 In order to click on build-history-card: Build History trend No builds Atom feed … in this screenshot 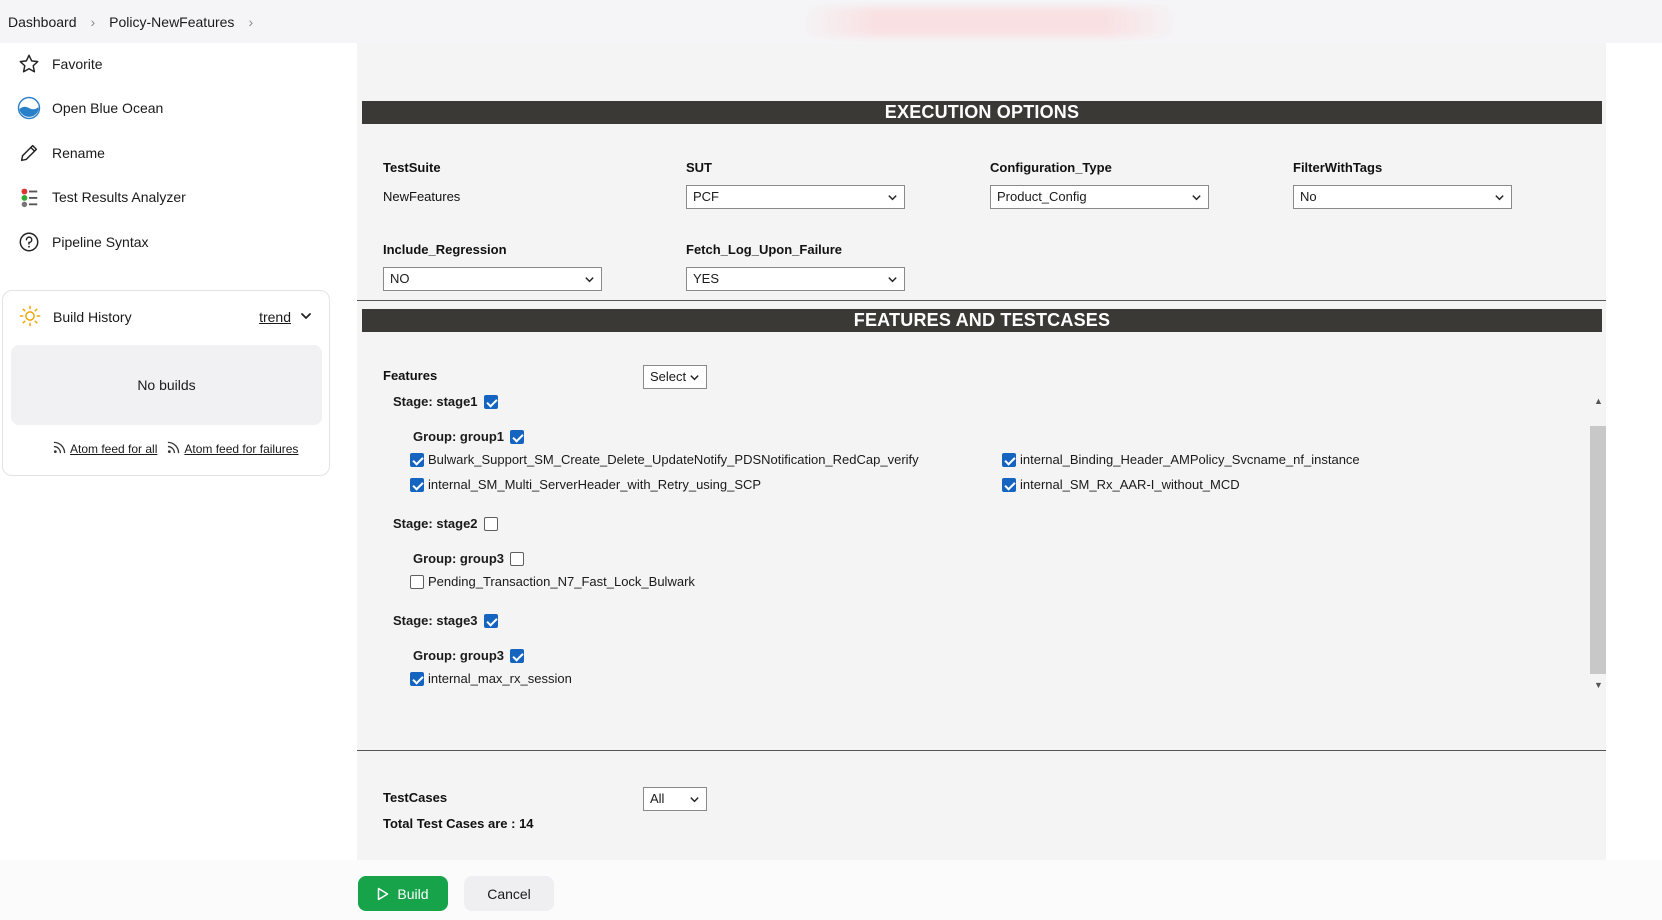, I will do `click(166, 383)`.